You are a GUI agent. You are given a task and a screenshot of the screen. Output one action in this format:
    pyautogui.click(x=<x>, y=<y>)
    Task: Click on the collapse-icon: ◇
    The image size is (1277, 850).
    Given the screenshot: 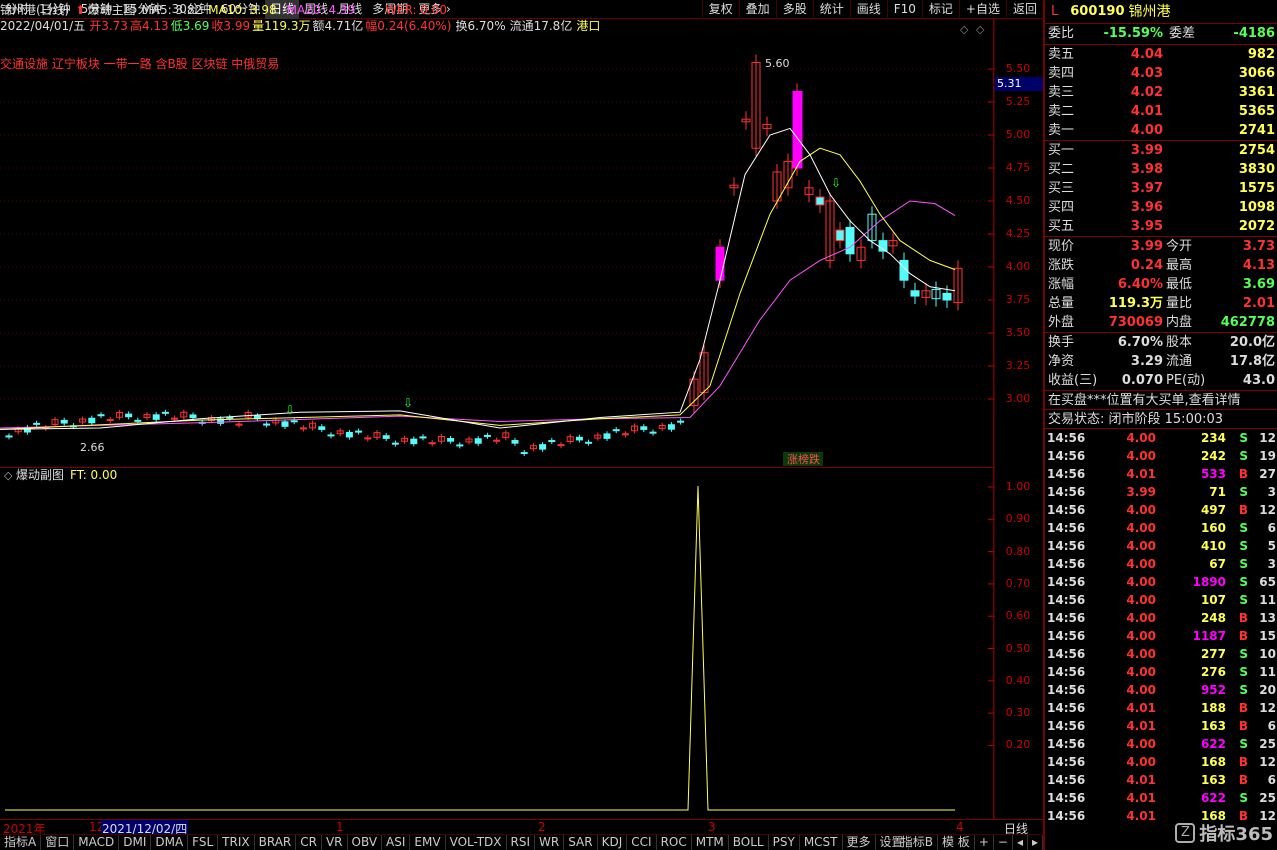 What is the action you would take?
    pyautogui.click(x=8, y=475)
    